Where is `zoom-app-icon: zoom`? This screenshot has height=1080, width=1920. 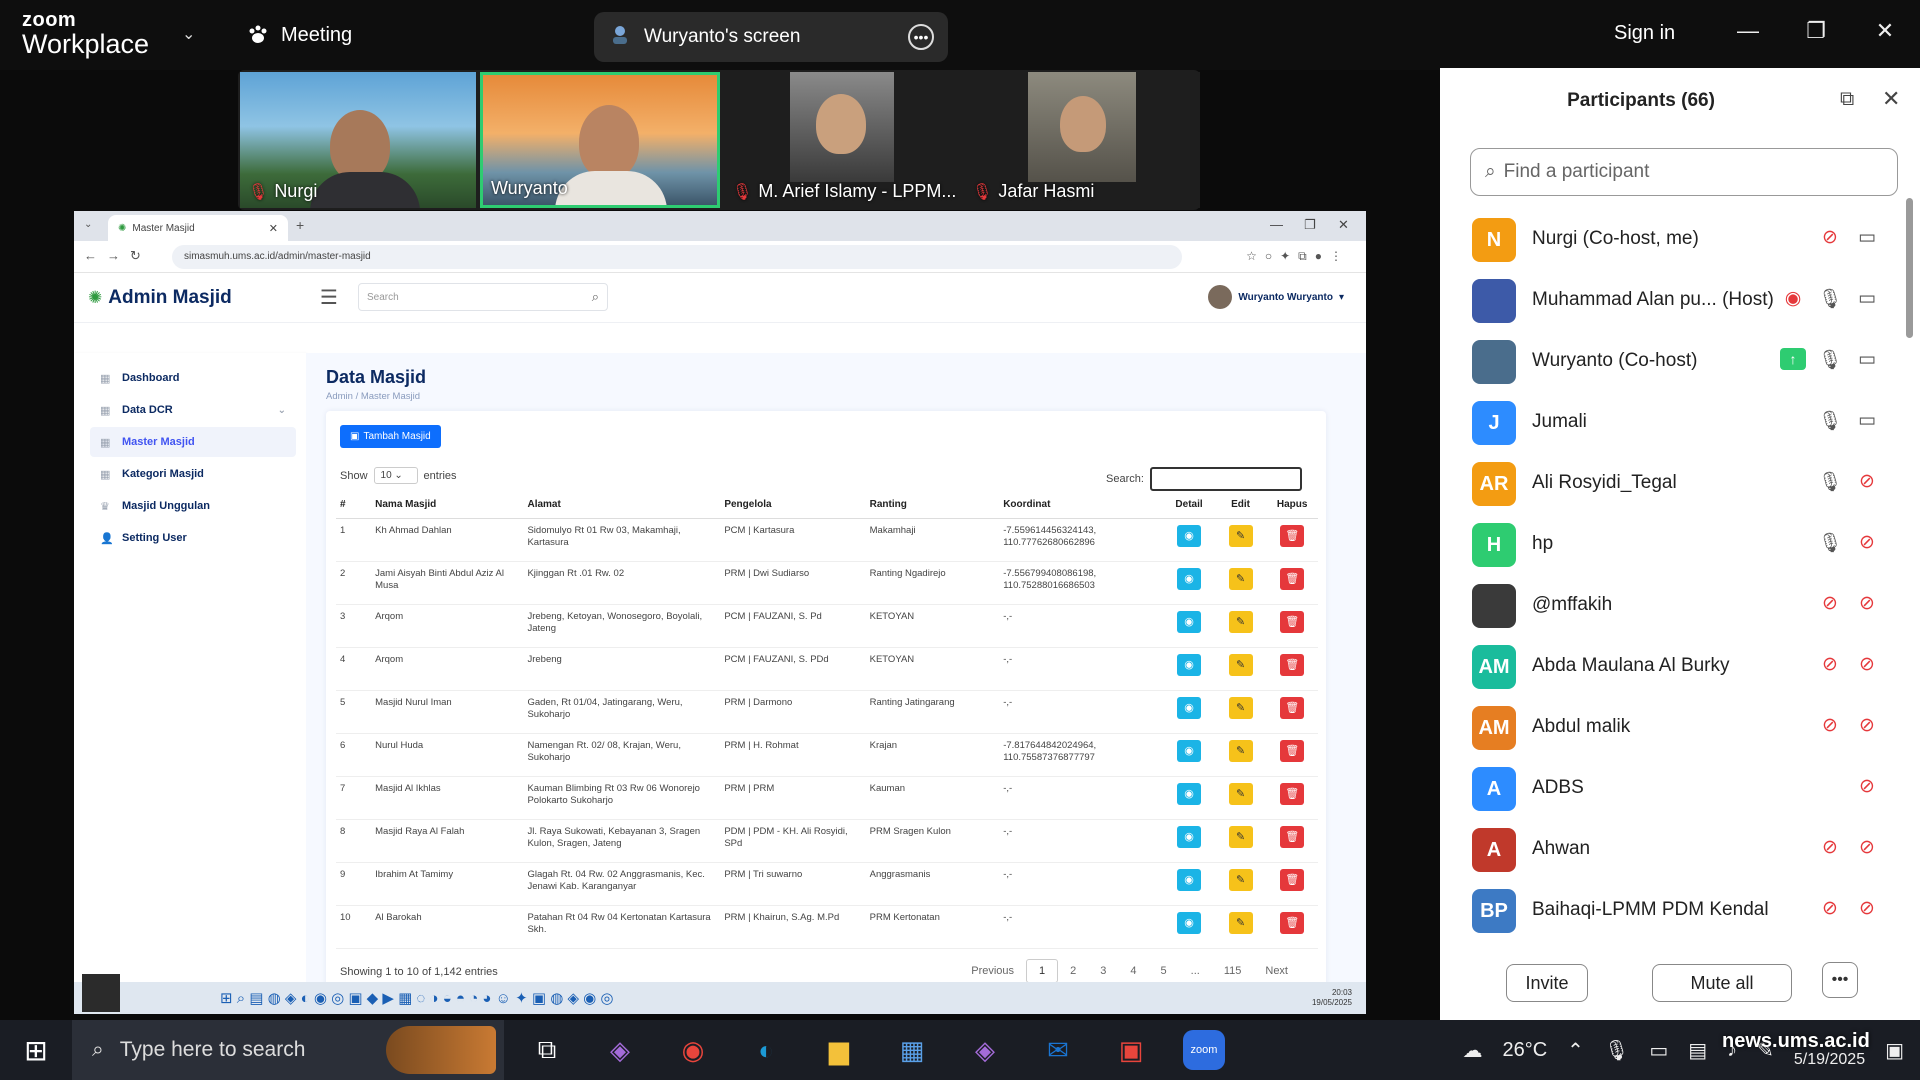
zoom-app-icon: zoom is located at coordinates (1204, 1050).